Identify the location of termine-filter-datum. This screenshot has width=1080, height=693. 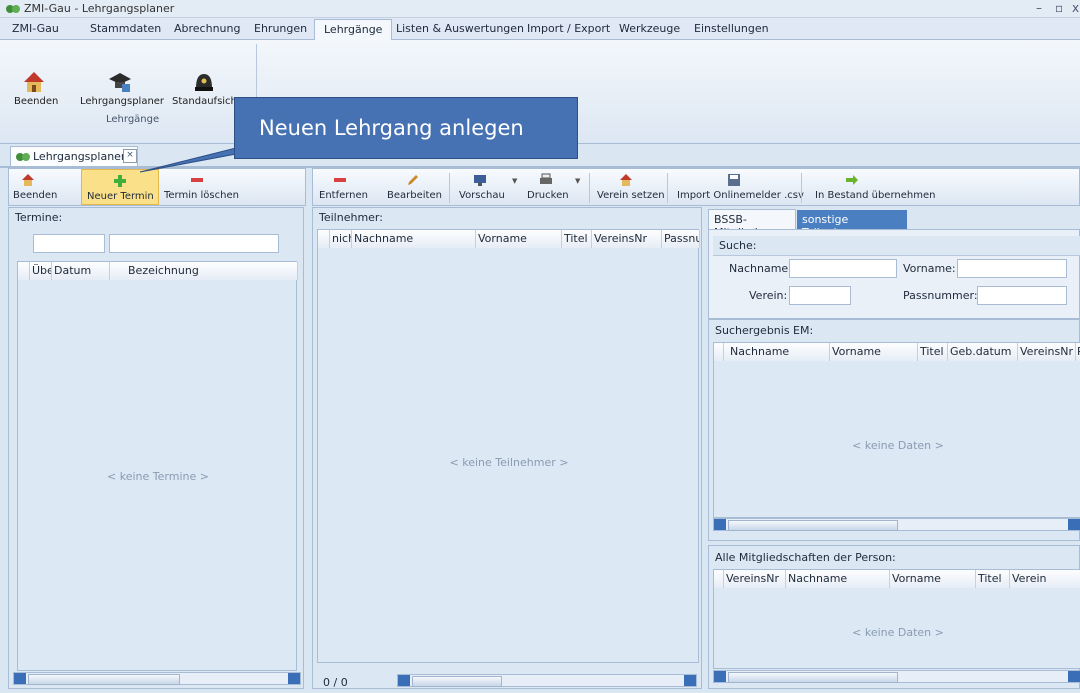
(69, 243).